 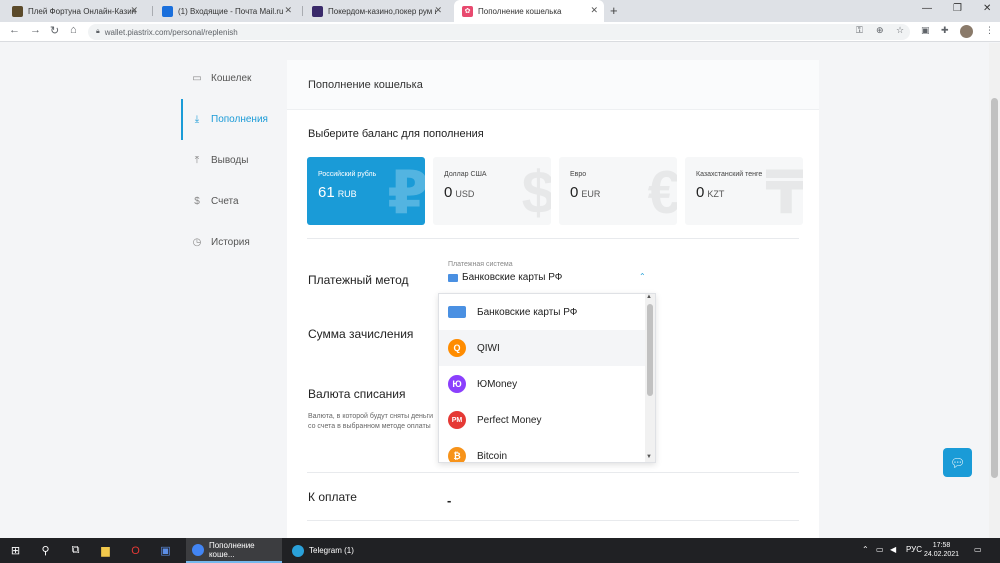 I want to click on language-indicator: РУС, so click(x=914, y=549).